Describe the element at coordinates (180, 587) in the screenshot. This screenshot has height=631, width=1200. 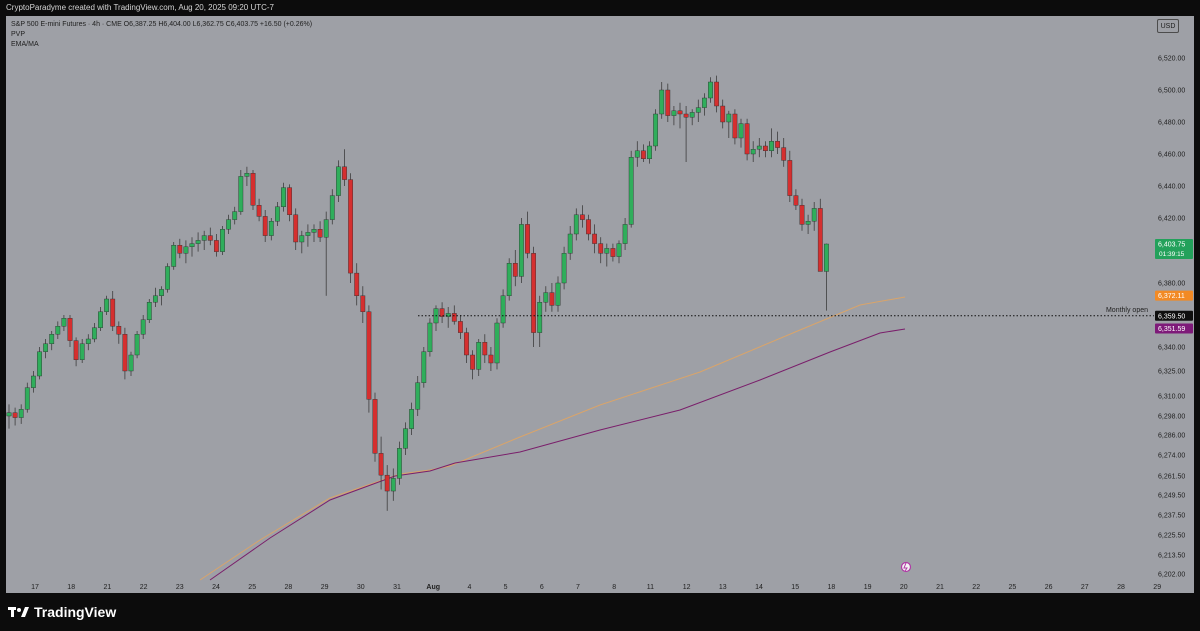
I see `x-tick-label: 23` at that location.